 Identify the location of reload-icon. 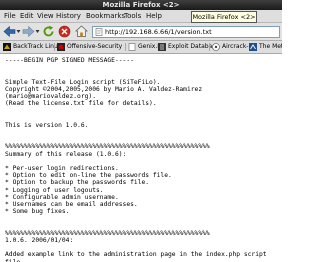
(48, 31).